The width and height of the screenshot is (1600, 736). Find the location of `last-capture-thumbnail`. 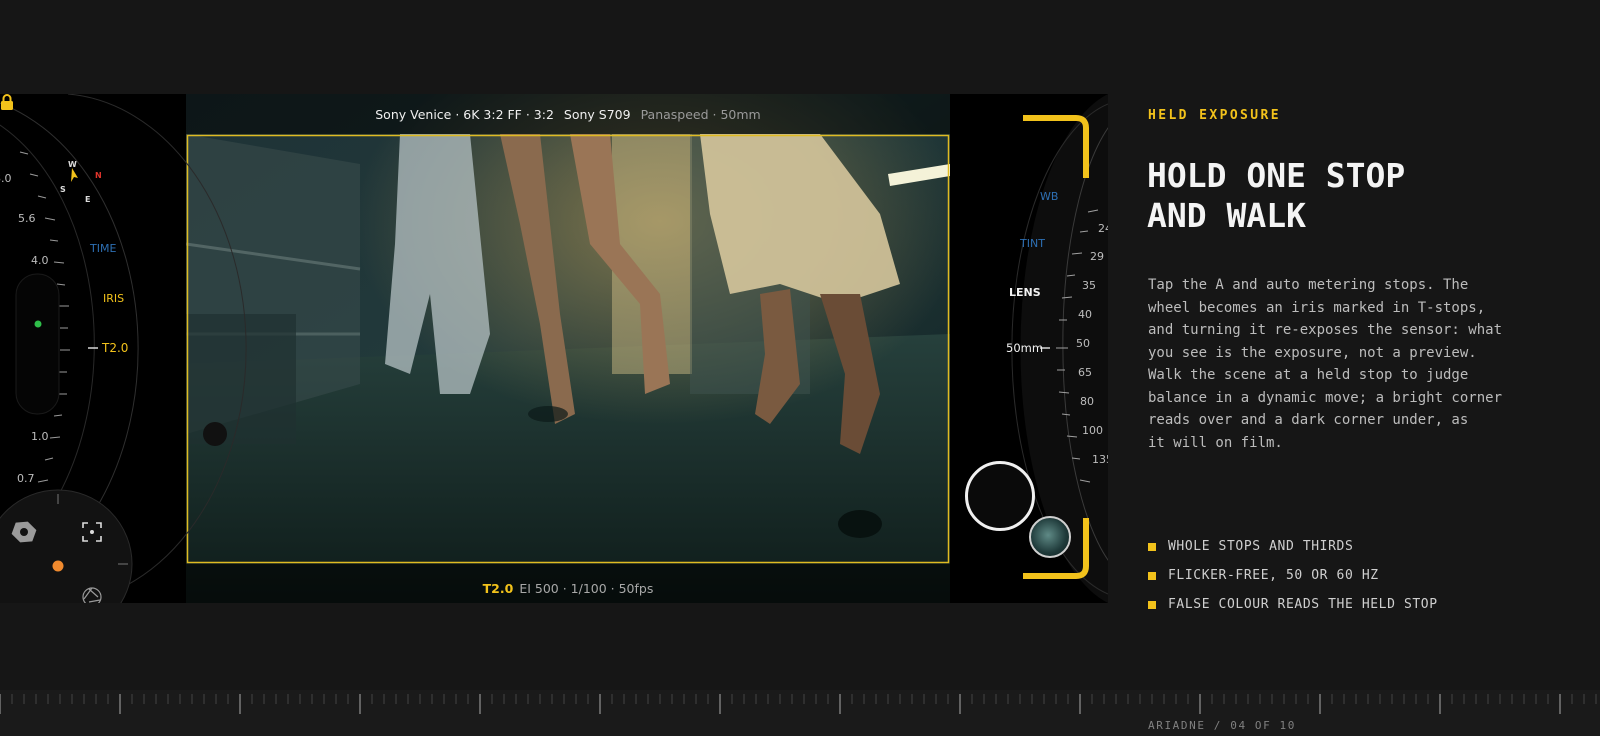

last-capture-thumbnail is located at coordinates (1050, 537).